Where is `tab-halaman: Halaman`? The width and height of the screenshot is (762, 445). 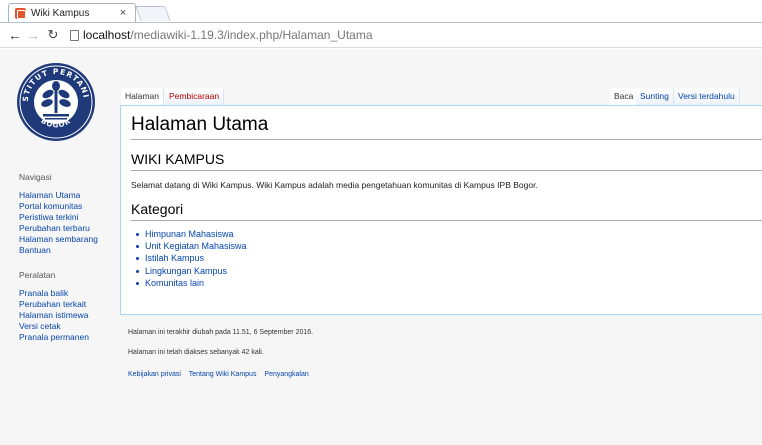 tab-halaman: Halaman is located at coordinates (143, 96).